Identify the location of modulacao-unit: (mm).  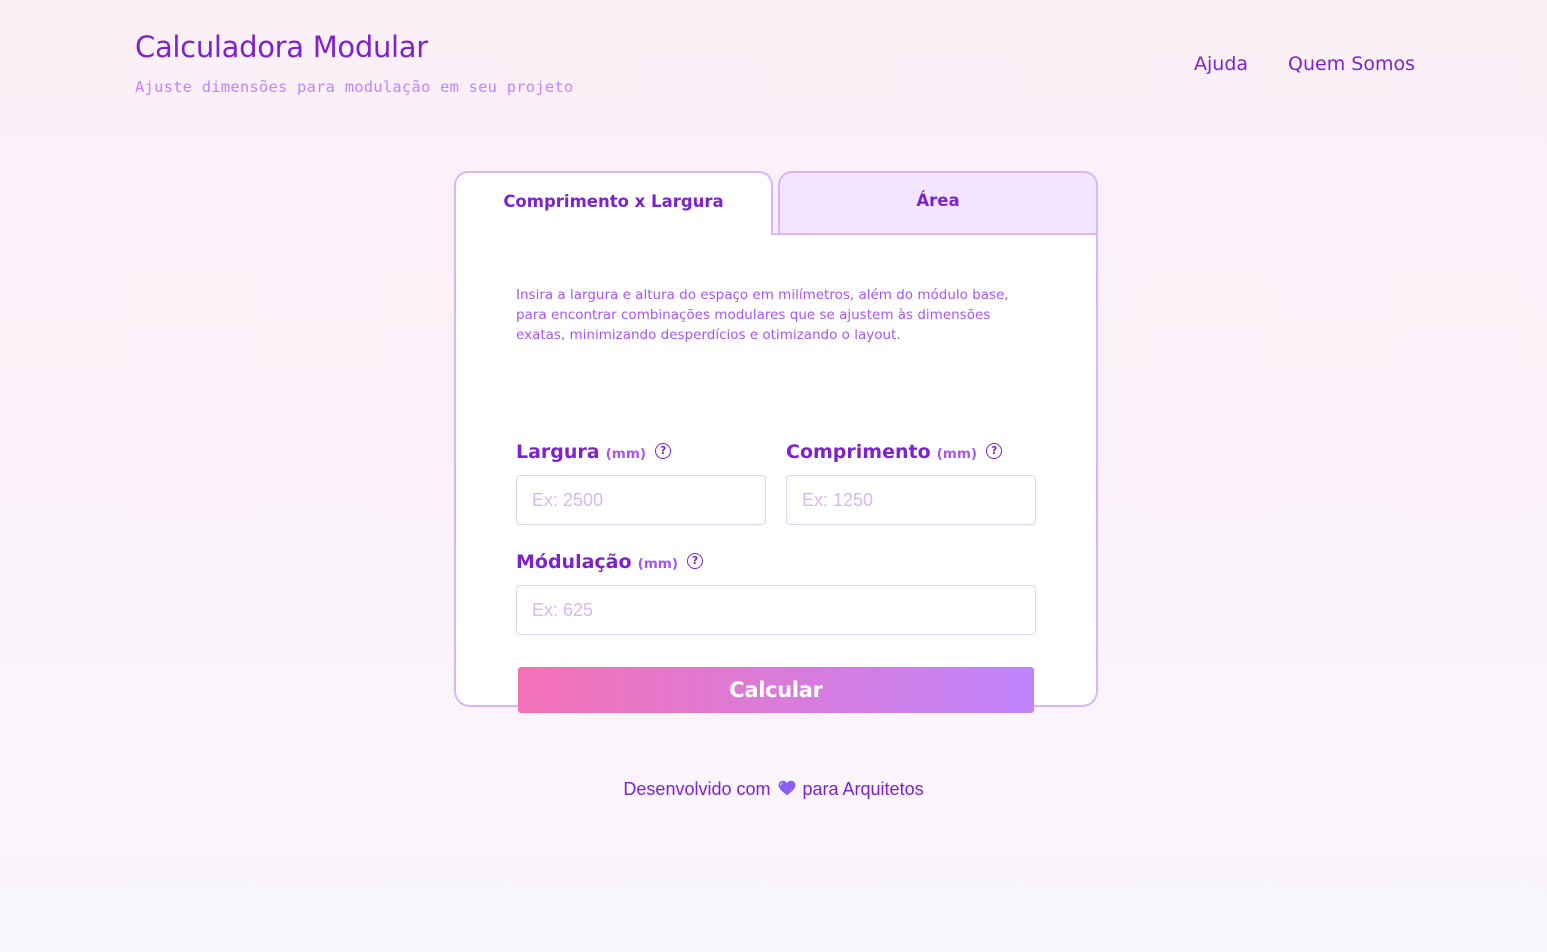
(658, 564).